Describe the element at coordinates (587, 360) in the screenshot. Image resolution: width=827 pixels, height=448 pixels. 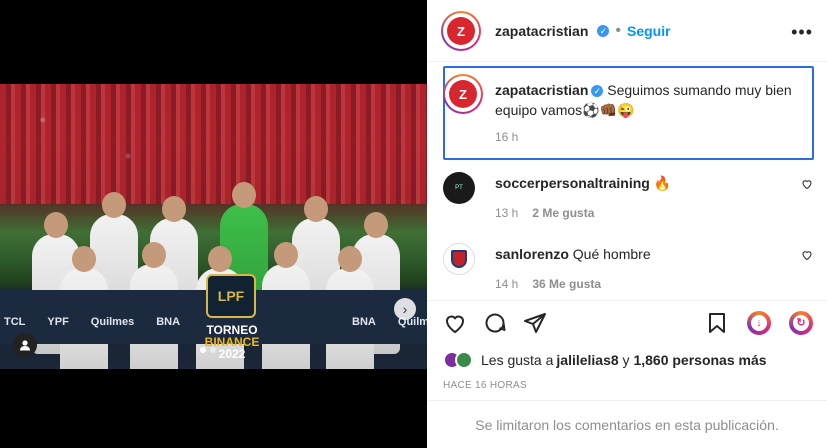
I see `likes-user: jalilelias8` at that location.